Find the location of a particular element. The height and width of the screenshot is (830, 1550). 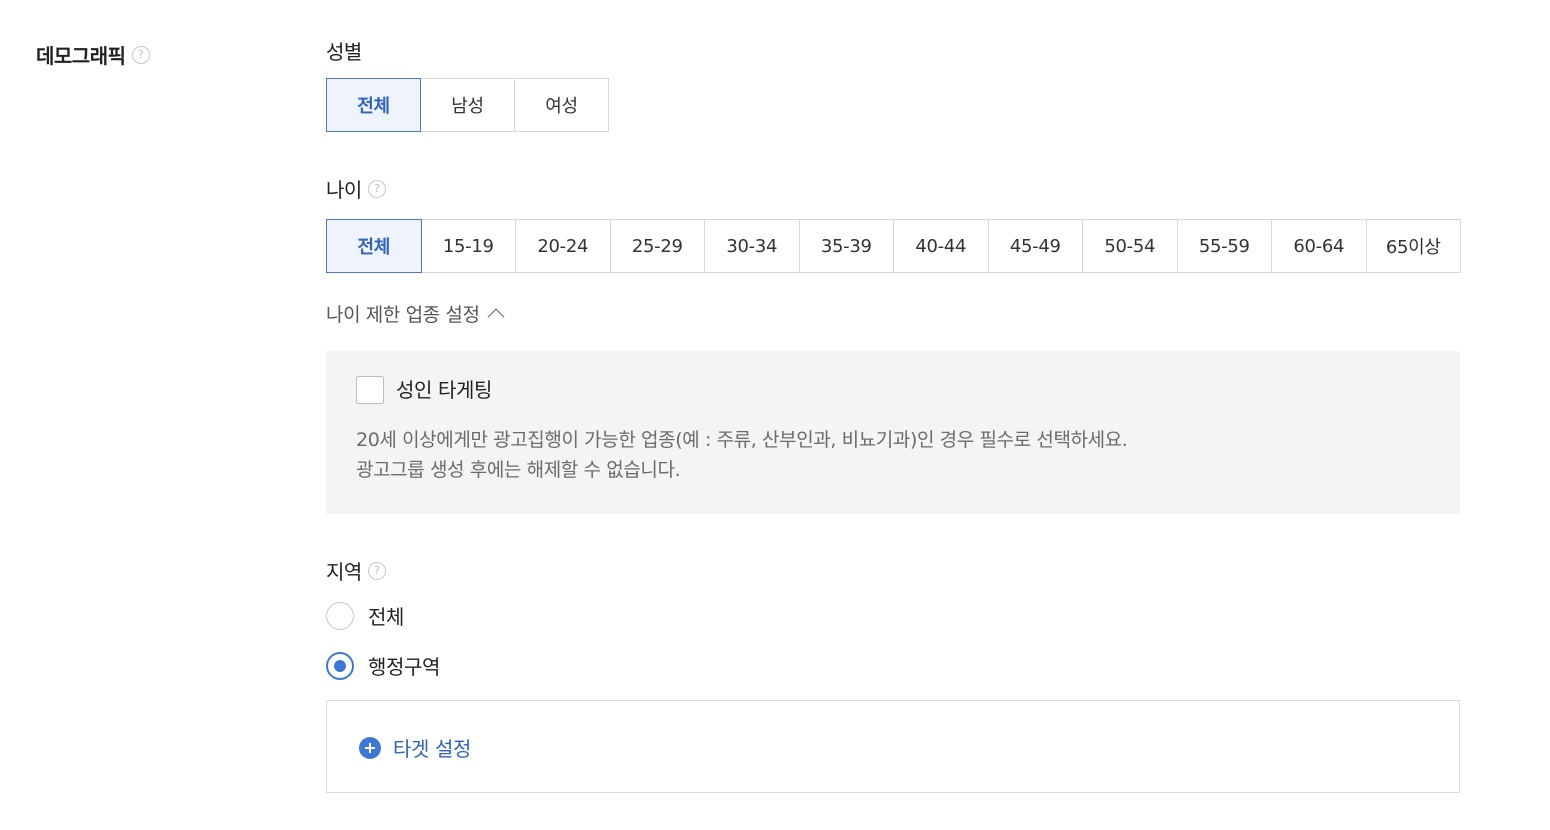

region-label: 지역 ? is located at coordinates (356, 570).